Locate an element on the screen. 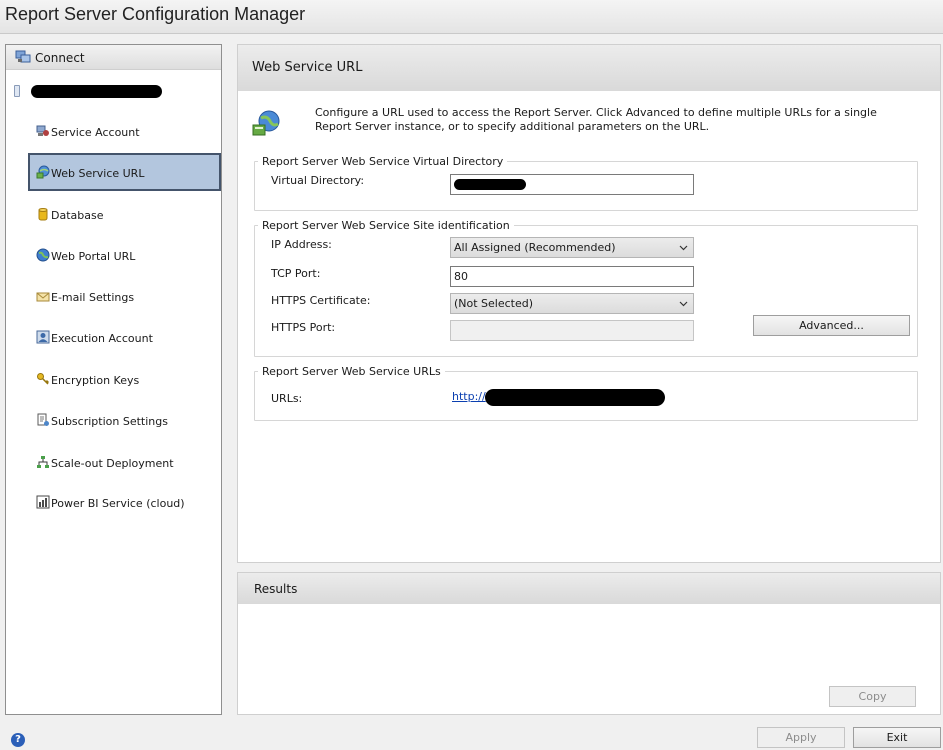 The image size is (943, 750). redacted-url is located at coordinates (575, 397).